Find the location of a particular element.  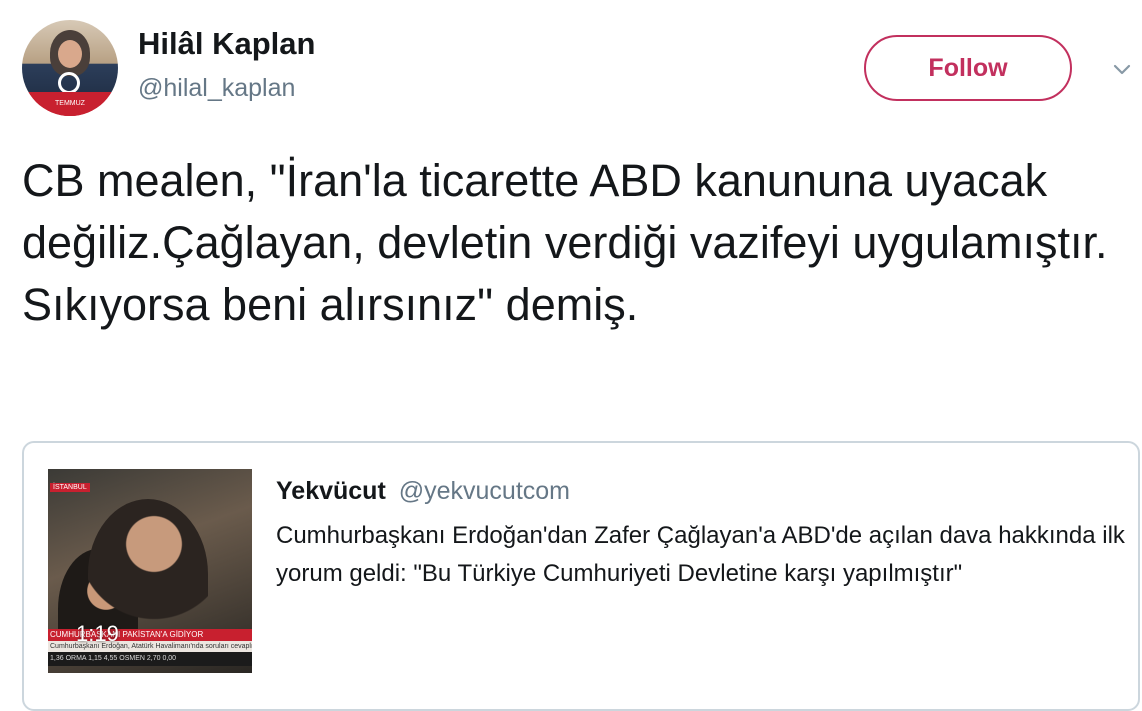

chevron-down-icon is located at coordinates (1122, 70).